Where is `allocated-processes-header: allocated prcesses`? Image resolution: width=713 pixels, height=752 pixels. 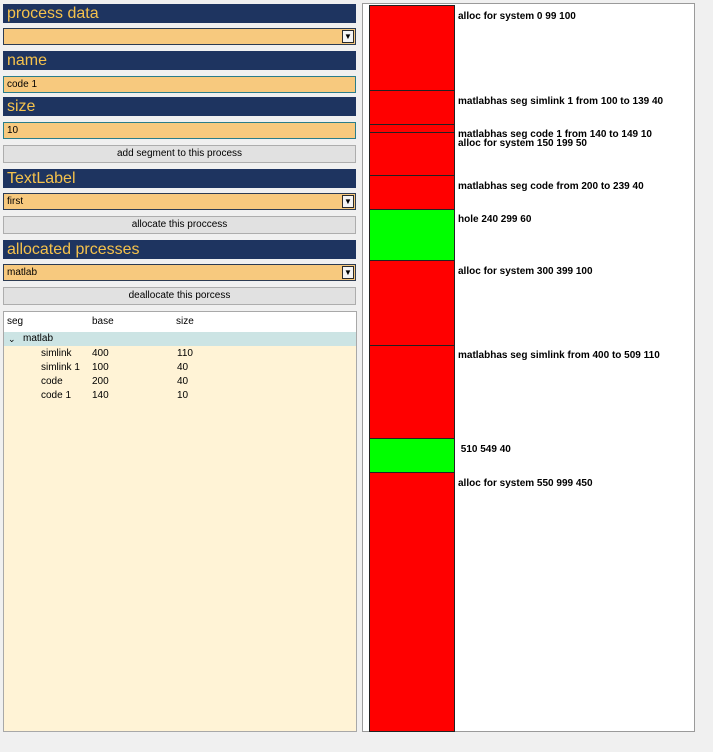
allocated-processes-header: allocated prcesses is located at coordinates (179, 249).